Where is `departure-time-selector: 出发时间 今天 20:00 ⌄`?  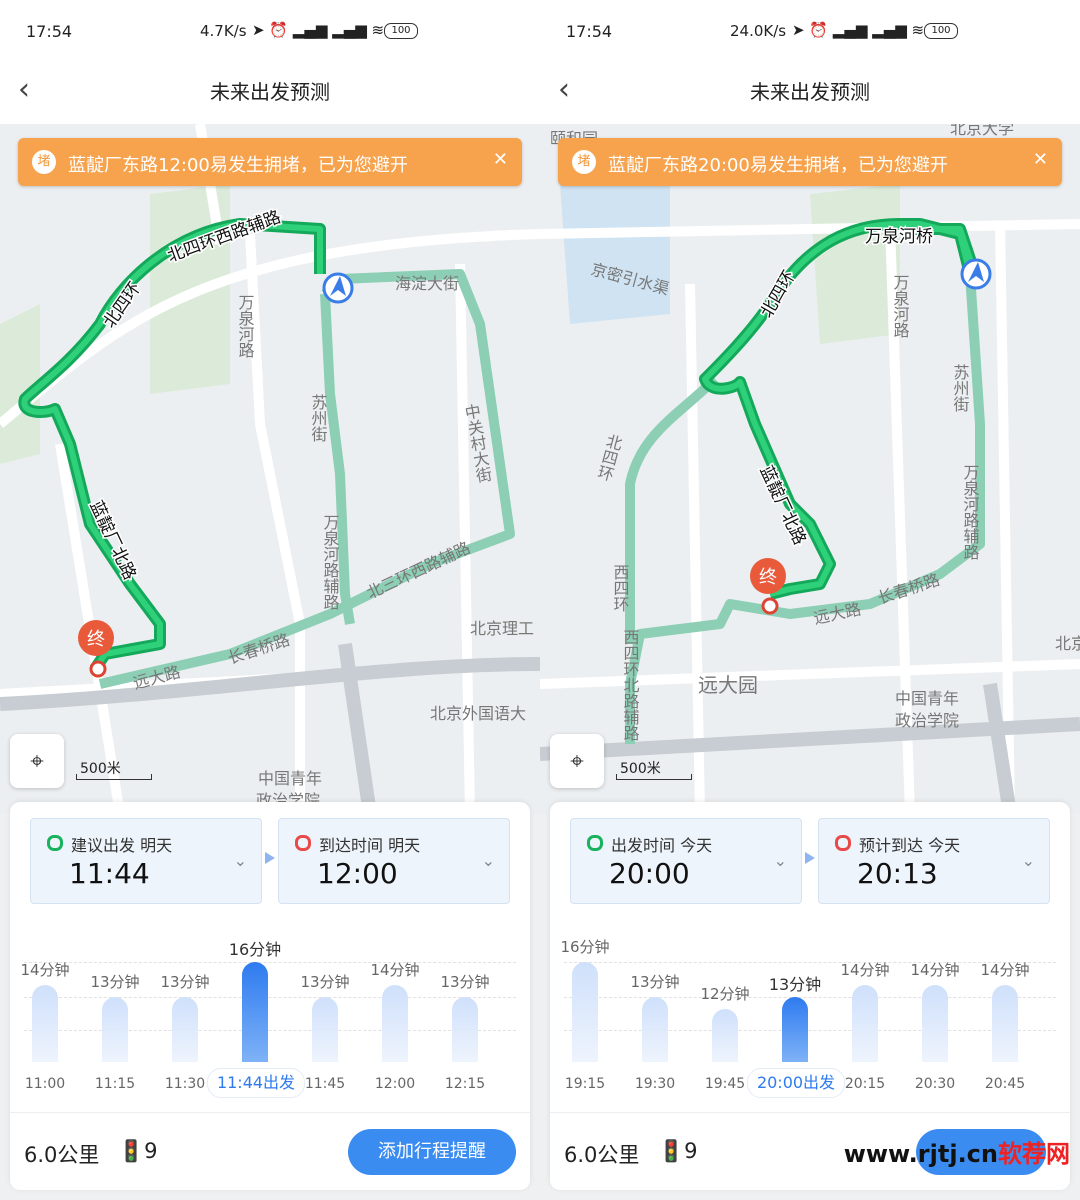 departure-time-selector: 出发时间 今天 20:00 ⌄ is located at coordinates (686, 861).